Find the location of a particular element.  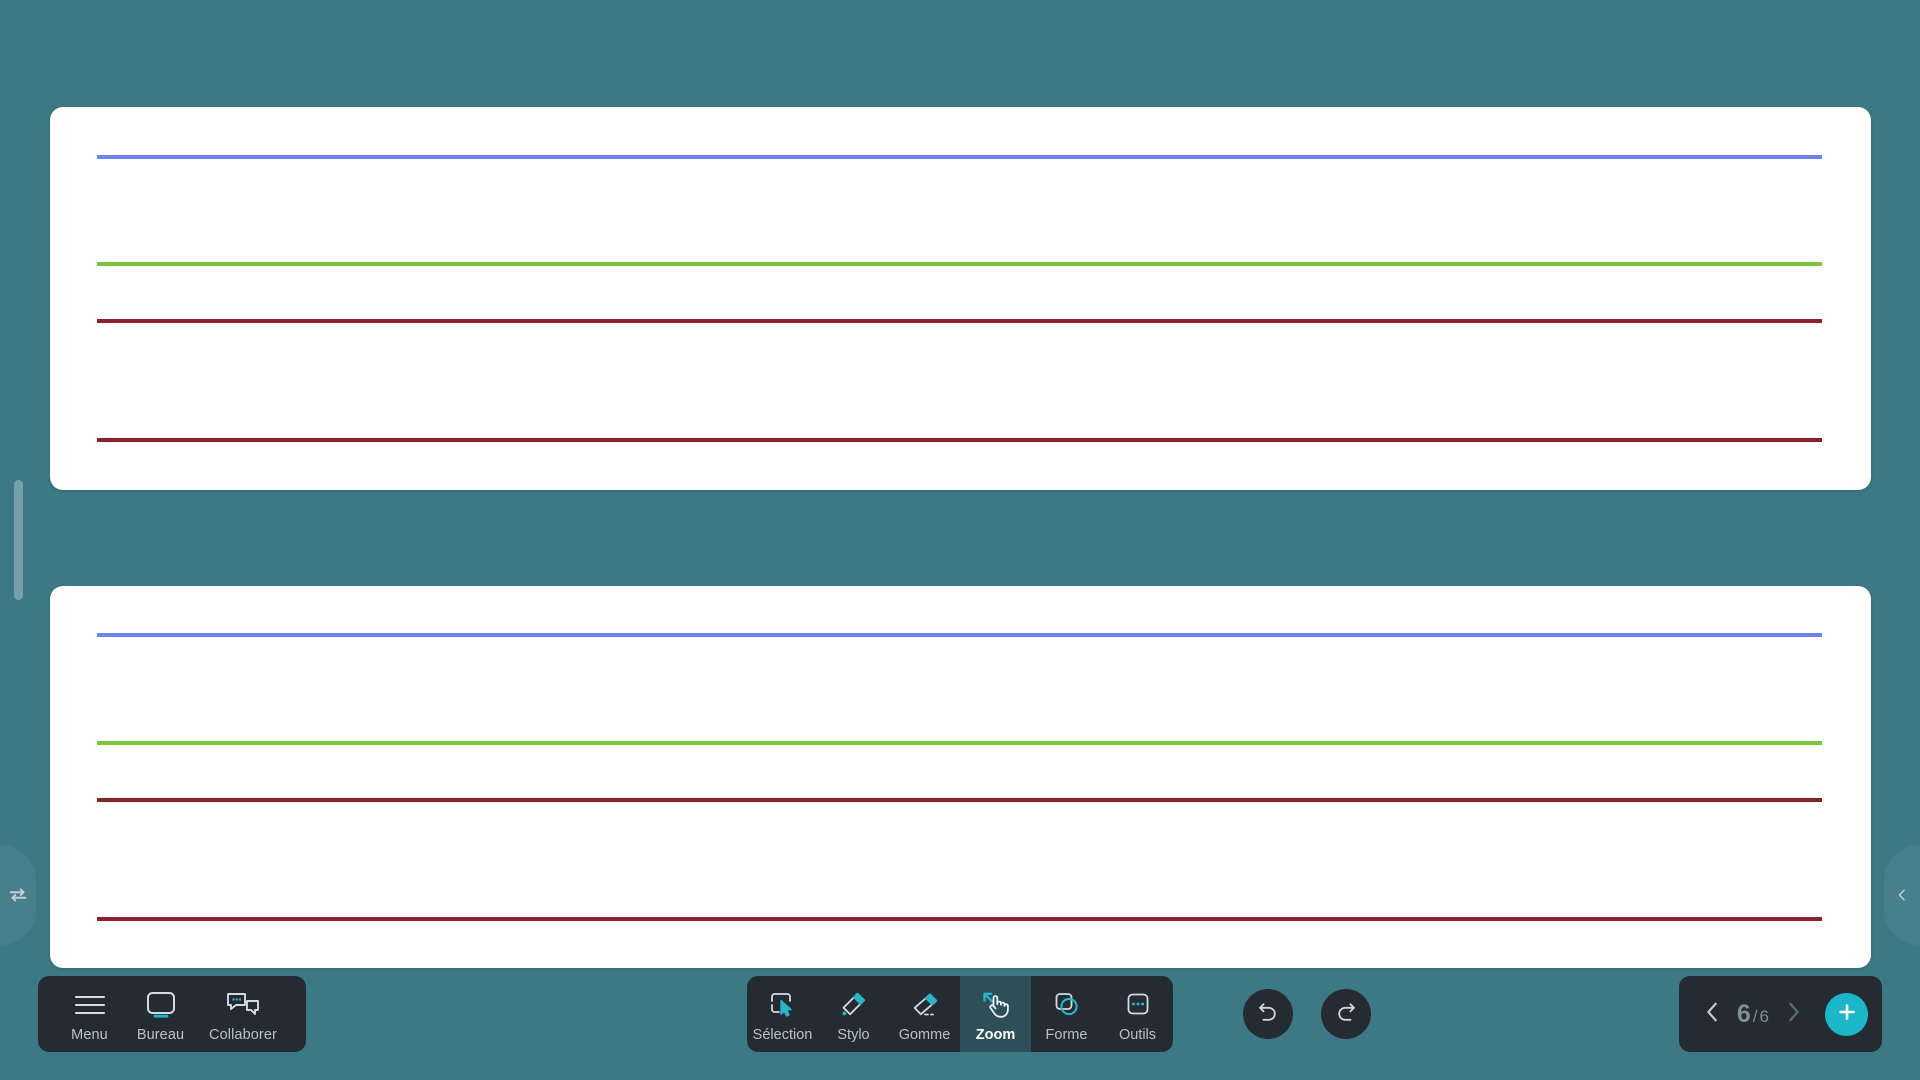

tool-dock: Sélection Stylo Gomme Zoom Forme Outils is located at coordinates (960, 1014).